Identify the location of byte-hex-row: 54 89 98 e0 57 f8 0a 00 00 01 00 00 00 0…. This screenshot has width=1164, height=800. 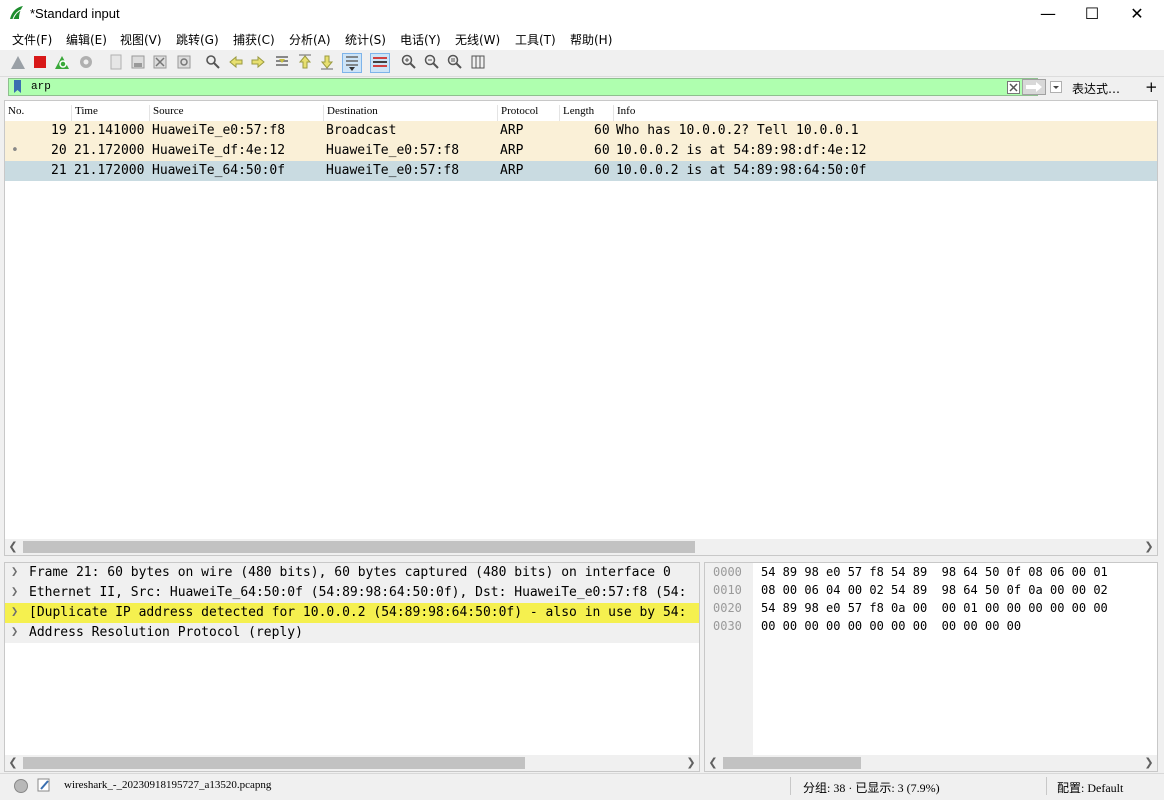
(934, 608).